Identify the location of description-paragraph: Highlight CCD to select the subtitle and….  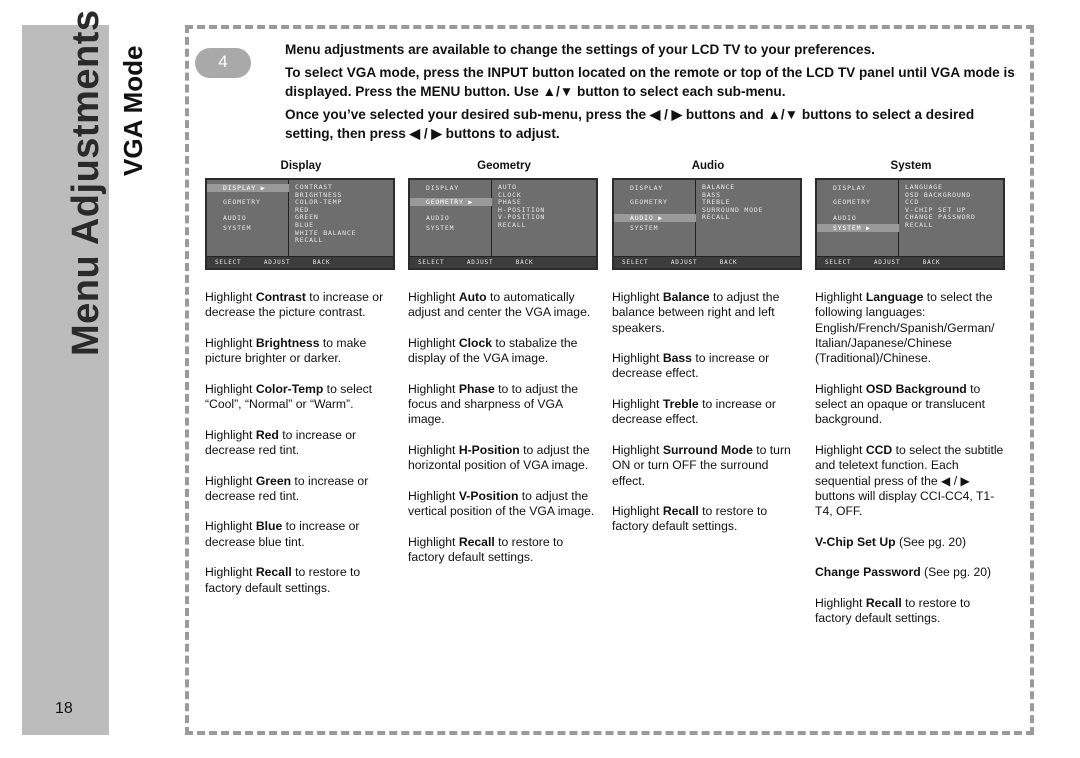
(909, 480).